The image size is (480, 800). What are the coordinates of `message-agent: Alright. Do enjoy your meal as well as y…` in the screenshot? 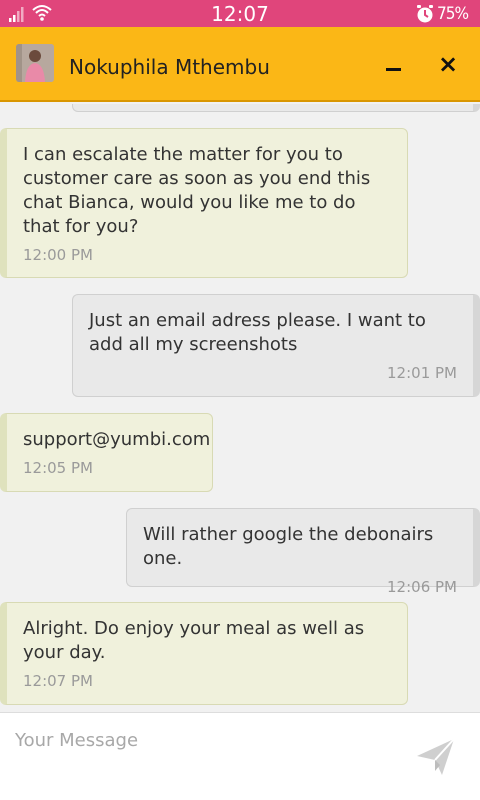 It's located at (204, 653).